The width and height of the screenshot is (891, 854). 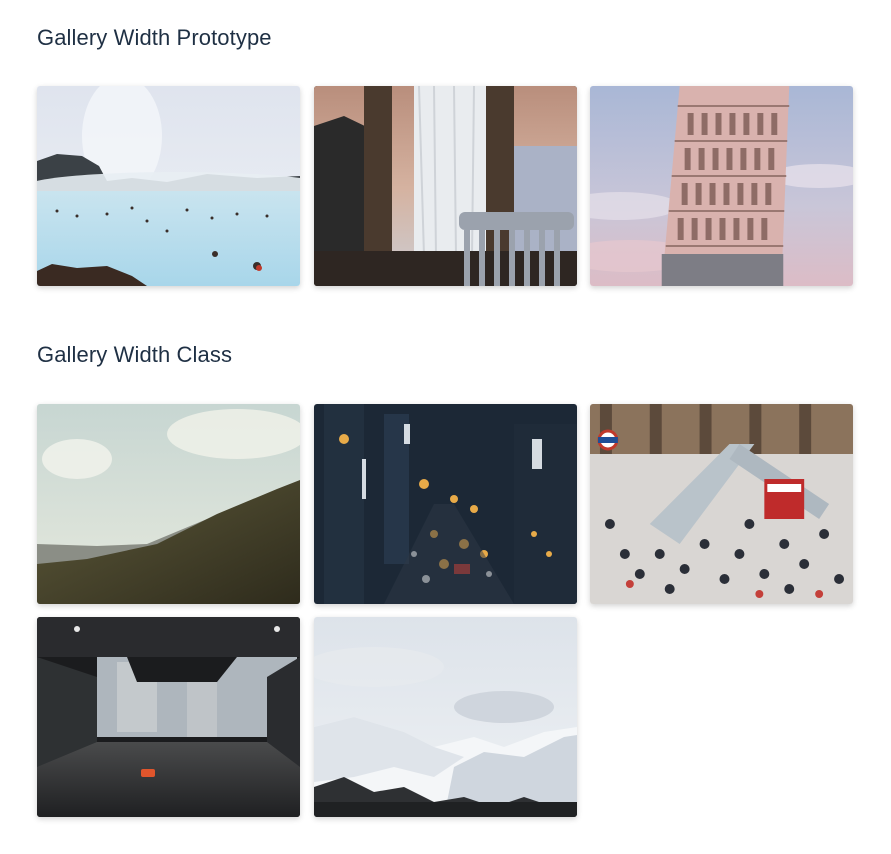 I want to click on gallery-prototype-title: Gallery Width Prototype, so click(x=154, y=37).